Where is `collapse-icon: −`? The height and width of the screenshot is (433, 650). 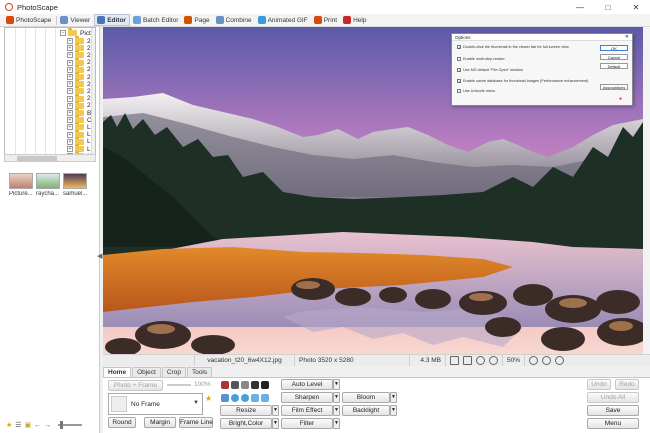 collapse-icon: − is located at coordinates (63, 33).